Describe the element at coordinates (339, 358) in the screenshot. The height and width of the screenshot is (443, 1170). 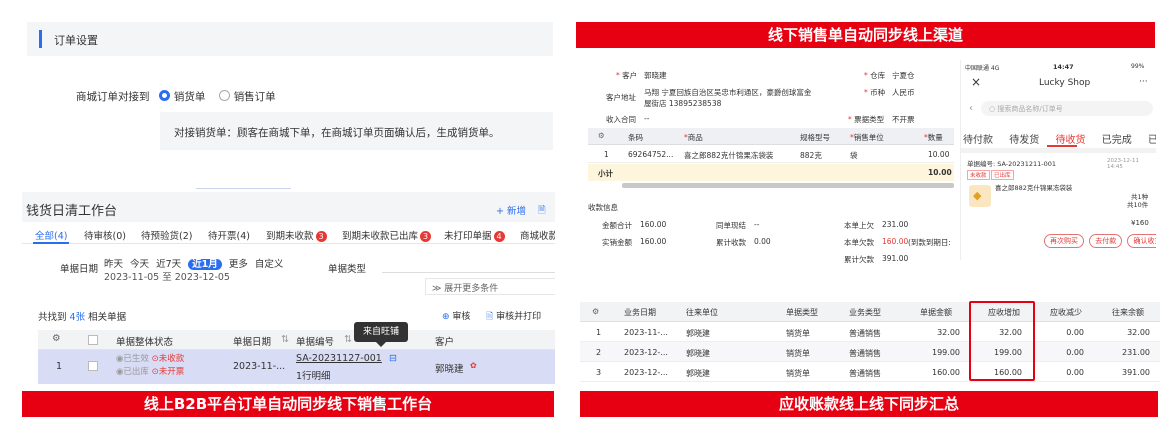
I see `row-number-link: SA-20231127-001` at that location.